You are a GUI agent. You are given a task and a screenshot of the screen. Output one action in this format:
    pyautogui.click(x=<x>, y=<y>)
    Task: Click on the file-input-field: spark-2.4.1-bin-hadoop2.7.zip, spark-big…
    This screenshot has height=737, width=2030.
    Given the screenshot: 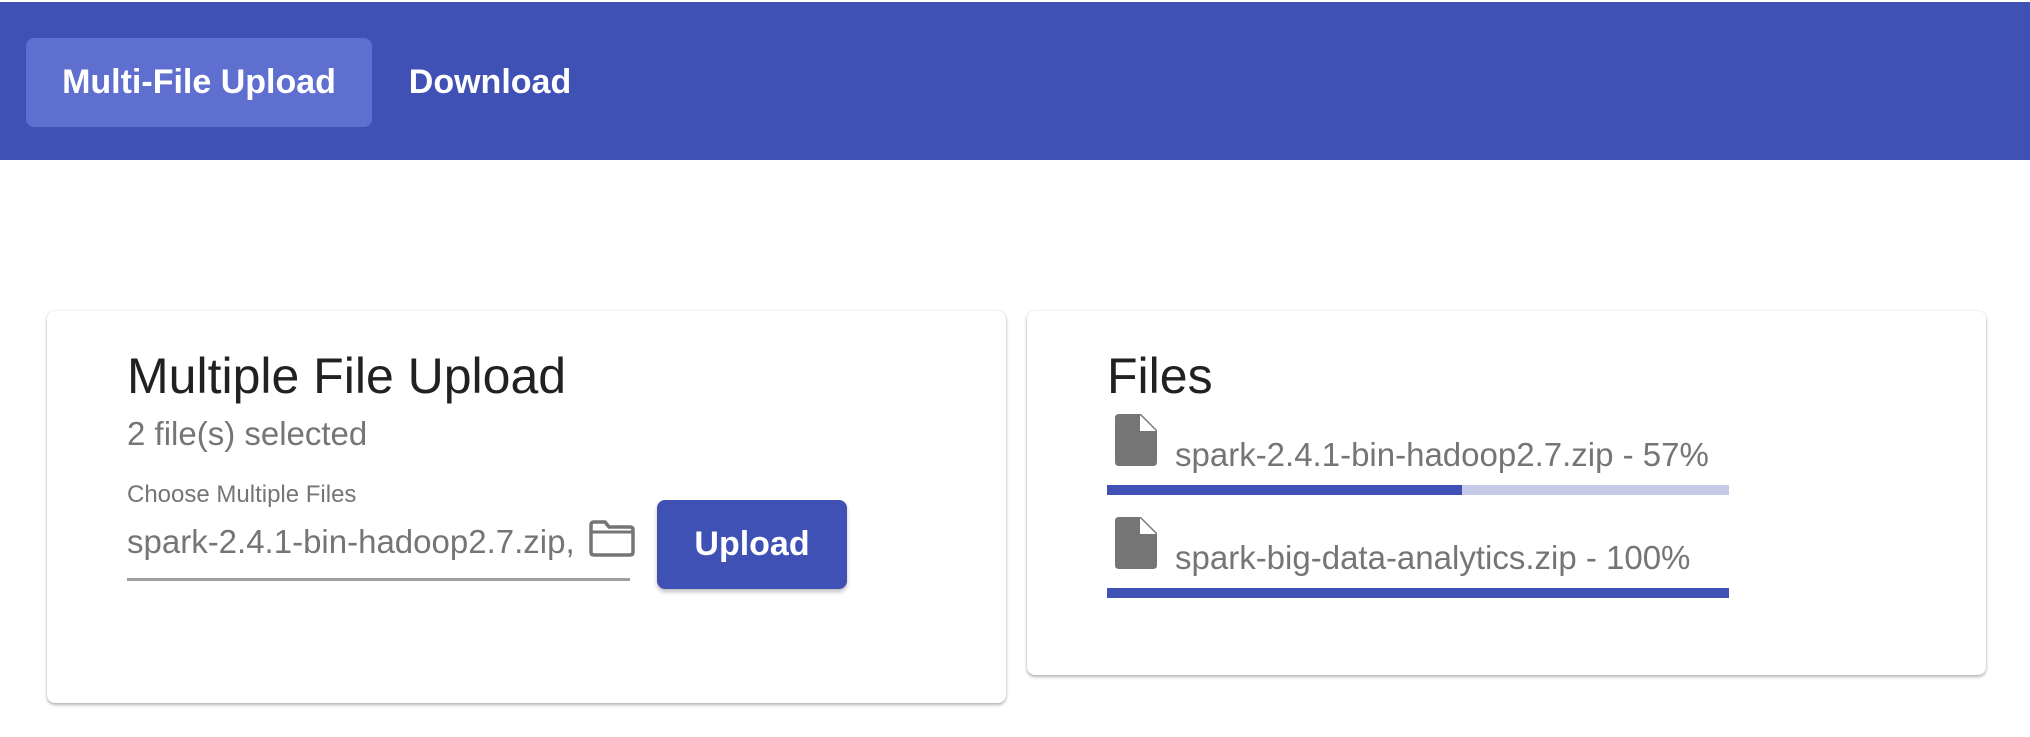 What is the action you would take?
    pyautogui.click(x=381, y=543)
    